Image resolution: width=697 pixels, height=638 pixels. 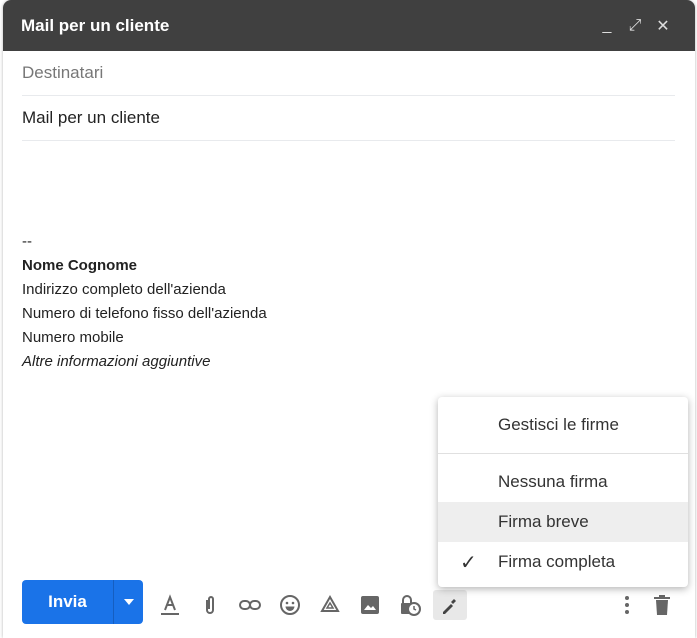 What do you see at coordinates (468, 562) in the screenshot?
I see `check-icon: ✓` at bounding box center [468, 562].